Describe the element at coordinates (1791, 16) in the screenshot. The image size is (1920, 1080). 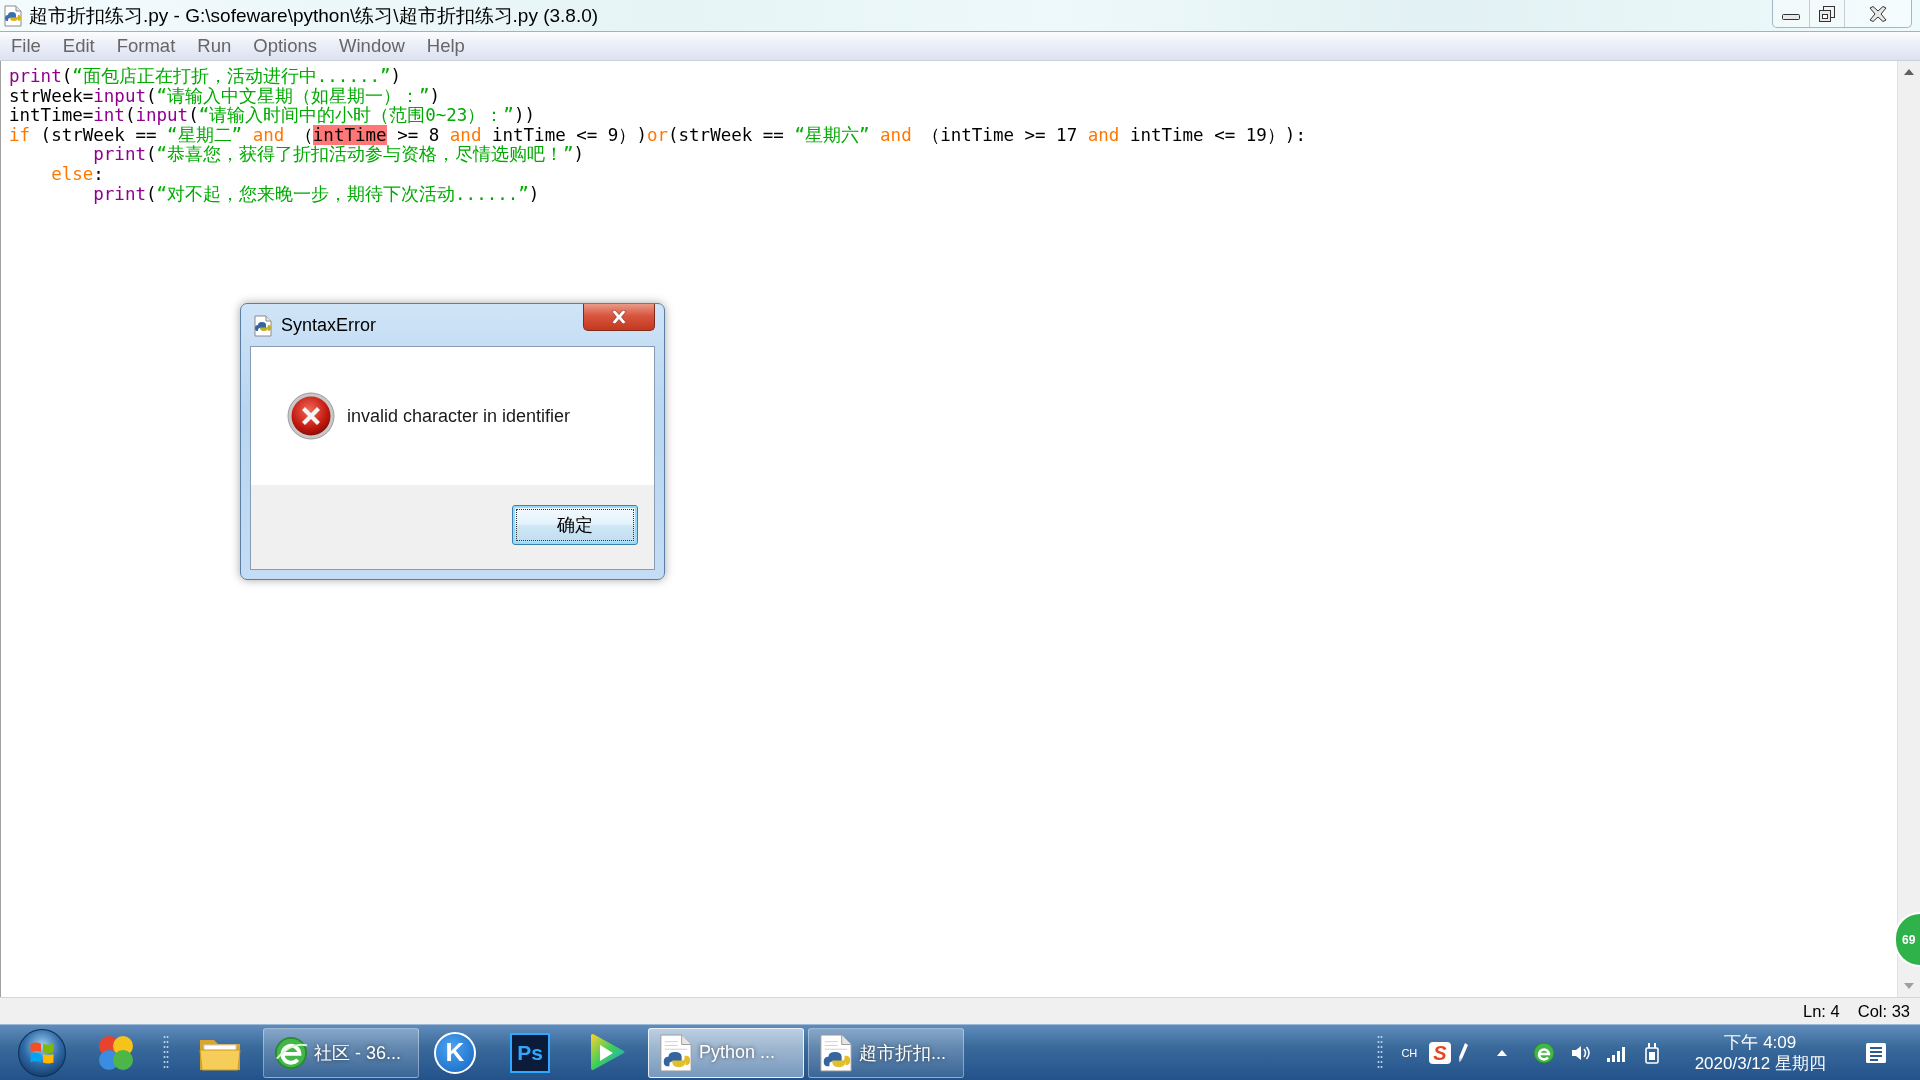
I see `minimize-icon` at that location.